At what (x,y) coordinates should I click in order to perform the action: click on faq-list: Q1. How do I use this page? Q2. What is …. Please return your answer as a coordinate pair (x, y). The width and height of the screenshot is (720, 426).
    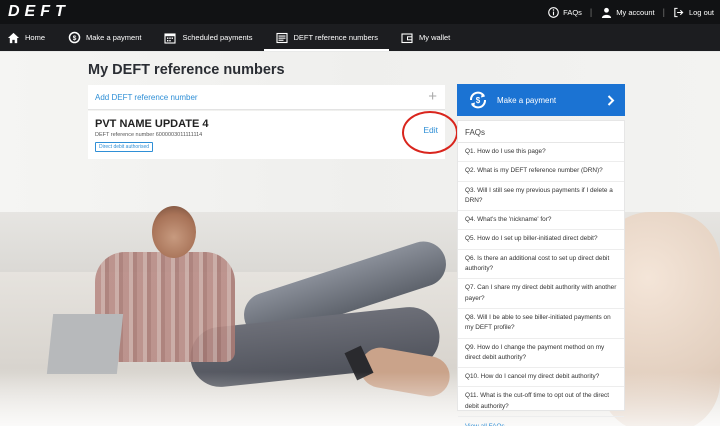
    Looking at the image, I should click on (541, 280).